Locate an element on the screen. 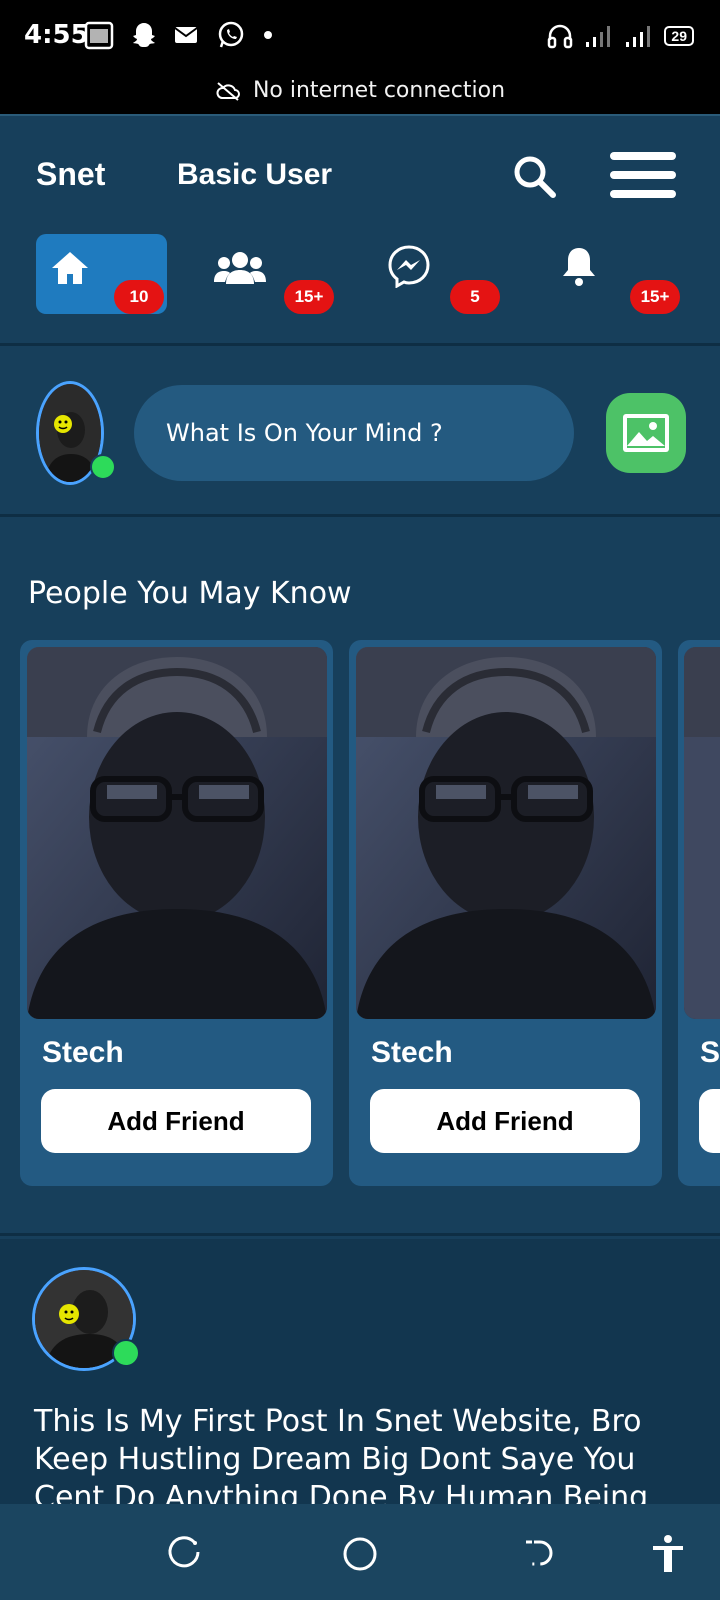  back-icon is located at coordinates (539, 1553).